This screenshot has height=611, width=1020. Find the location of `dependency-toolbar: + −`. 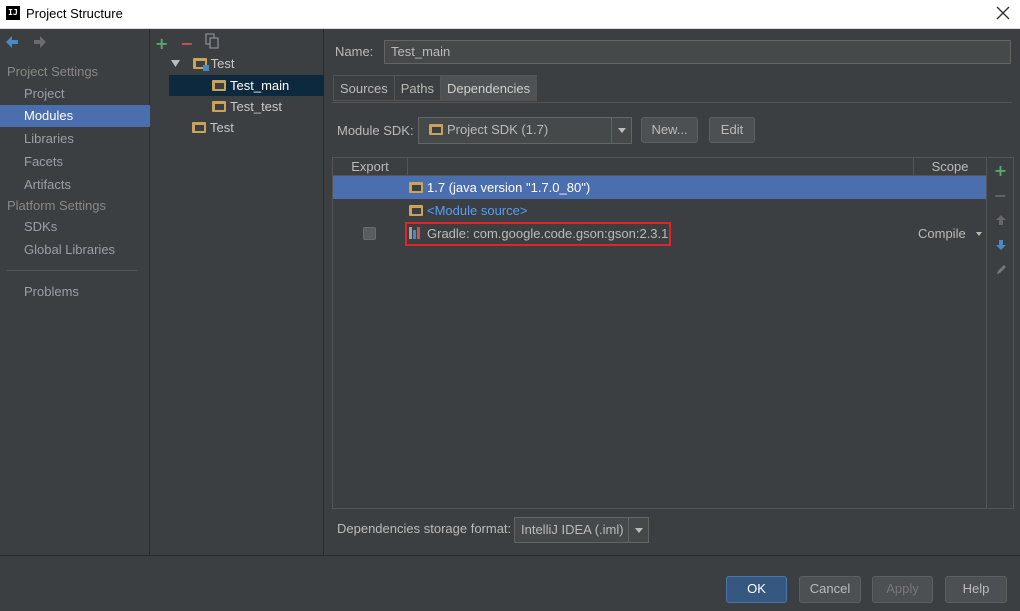

dependency-toolbar: + − is located at coordinates (1001, 333).